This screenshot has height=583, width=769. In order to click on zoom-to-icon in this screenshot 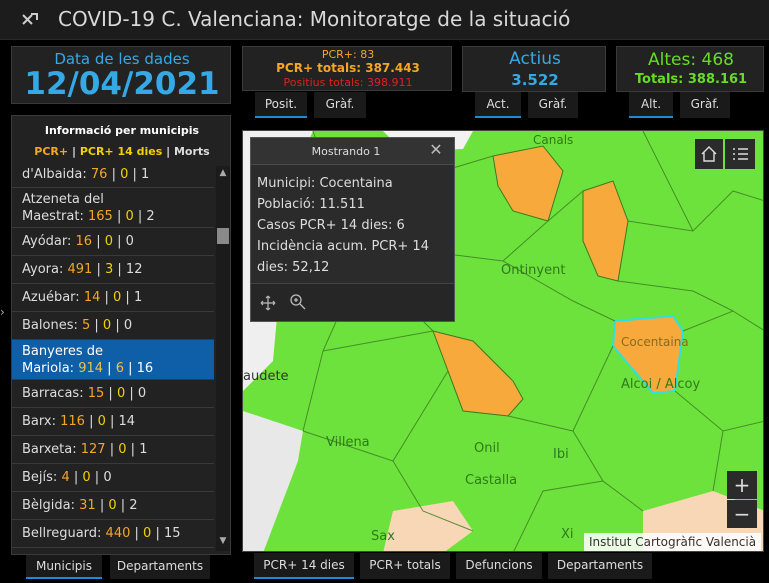, I will do `click(298, 302)`.